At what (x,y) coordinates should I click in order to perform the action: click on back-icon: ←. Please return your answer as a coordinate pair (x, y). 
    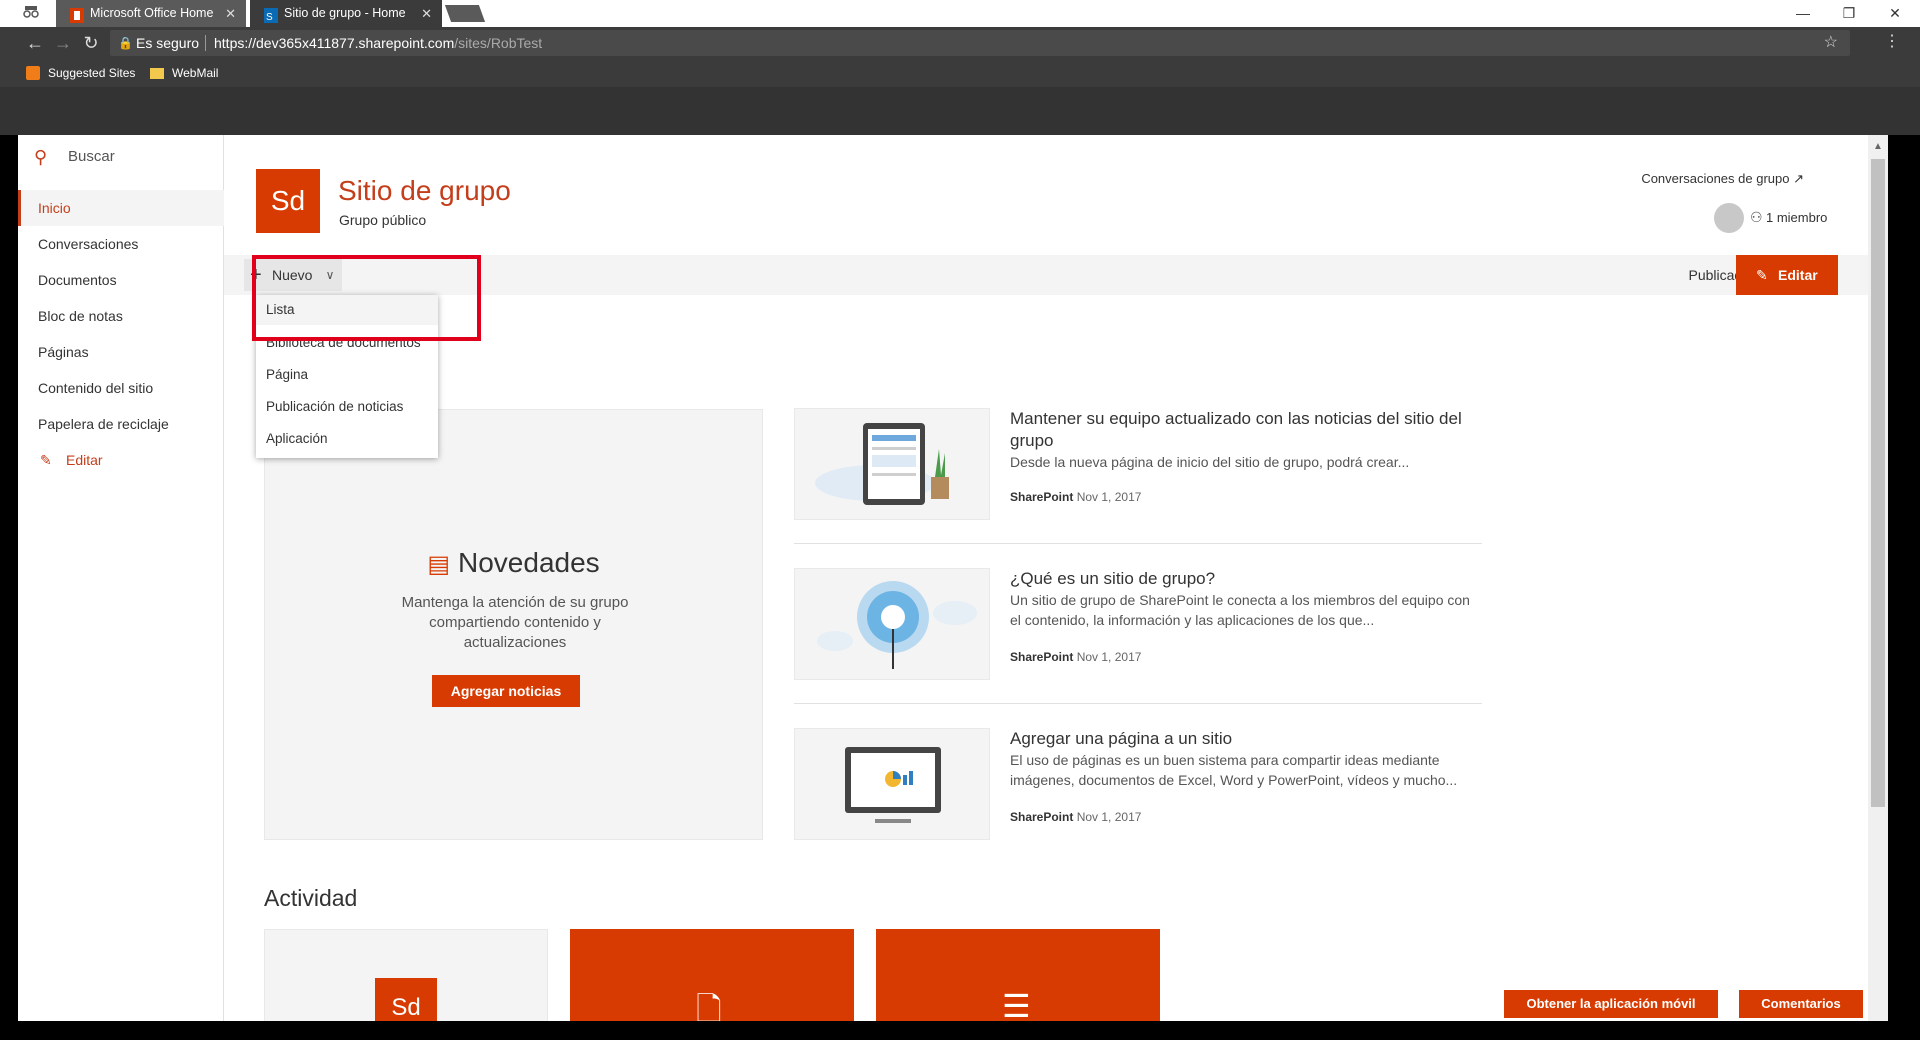
    Looking at the image, I should click on (35, 43).